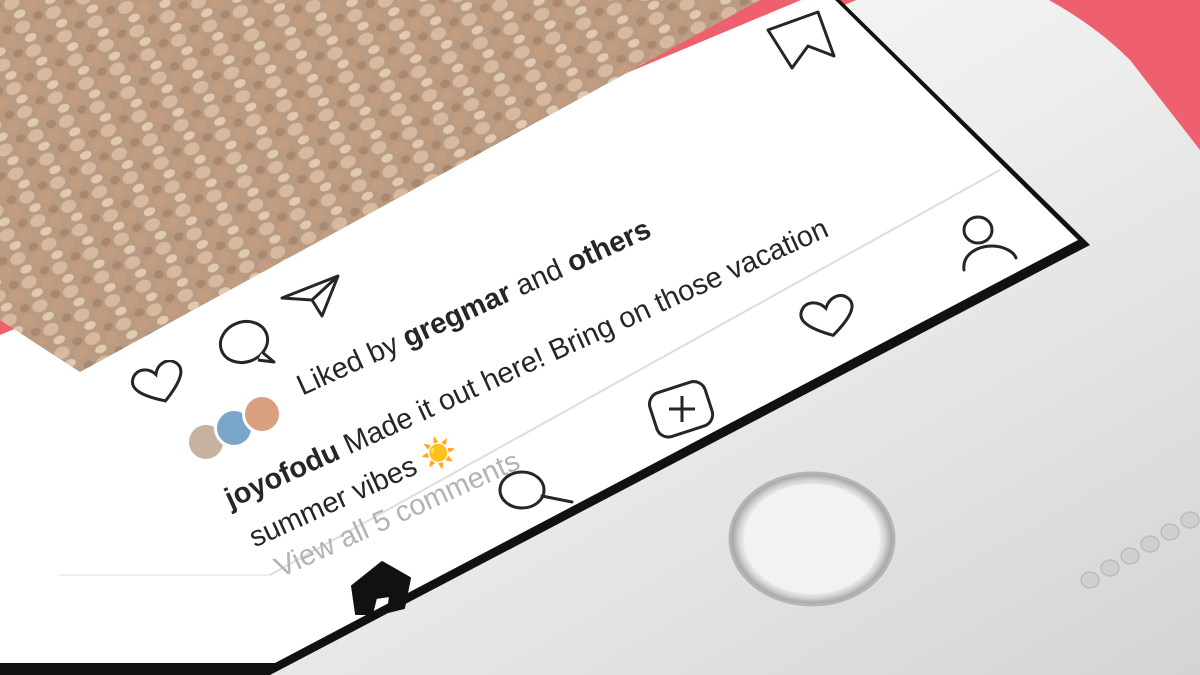 The image size is (1200, 675). Describe the element at coordinates (536, 490) in the screenshot. I see `search-icon` at that location.